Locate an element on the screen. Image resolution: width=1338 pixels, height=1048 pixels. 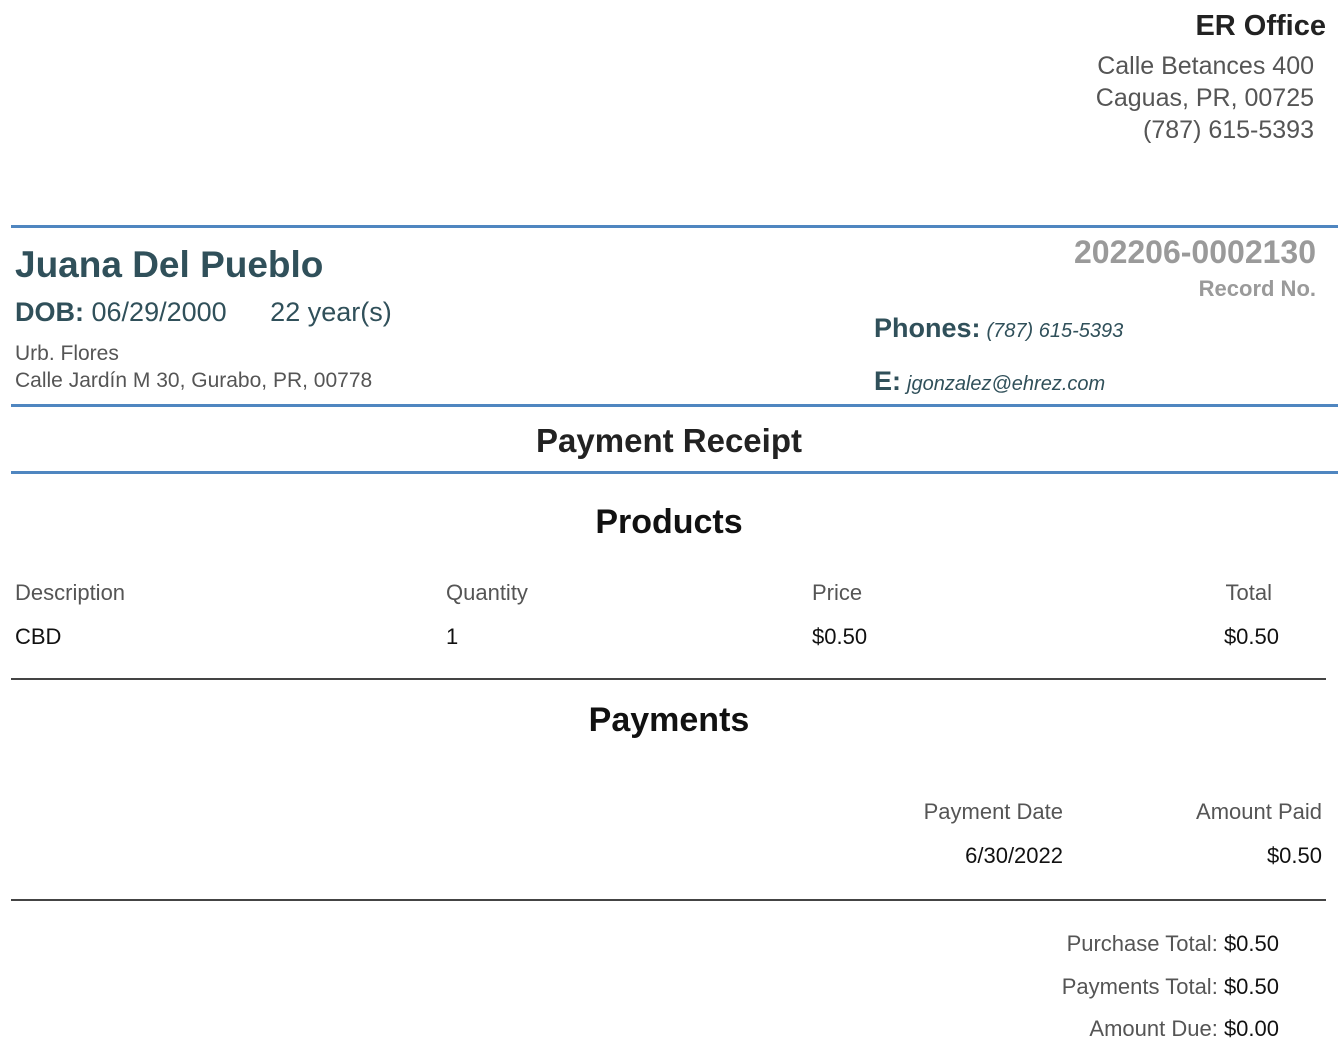
purchase-total-row: Purchase Total: $0.50 is located at coordinates (1173, 944).